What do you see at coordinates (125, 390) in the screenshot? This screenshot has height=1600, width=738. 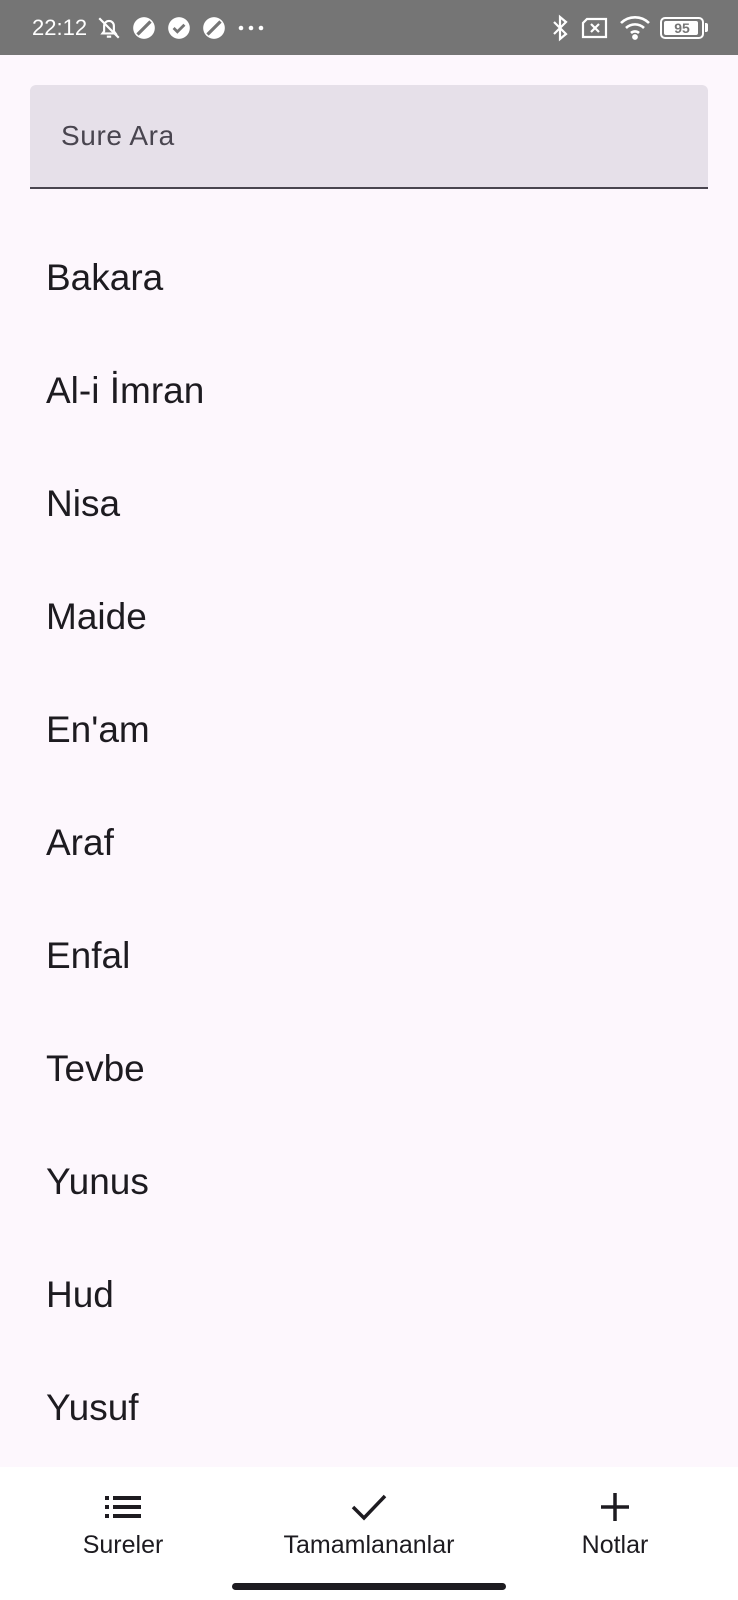 I see `list-item-label: Al-i İmran` at bounding box center [125, 390].